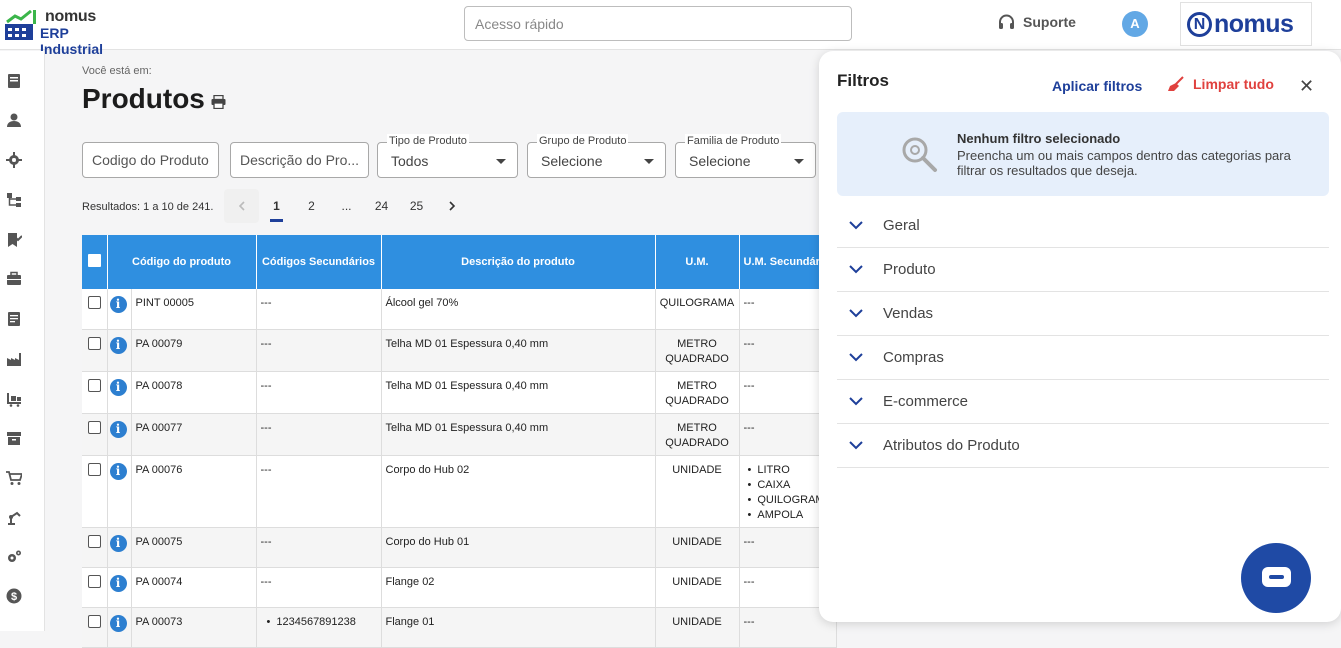  I want to click on prev-page-button, so click(241, 206).